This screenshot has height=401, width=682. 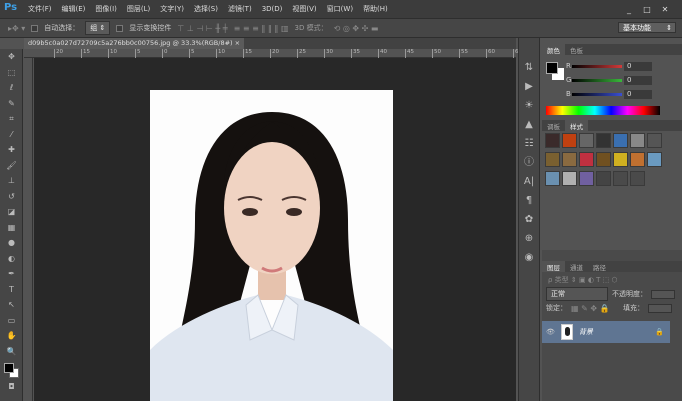 I want to click on fill-input, so click(x=660, y=308).